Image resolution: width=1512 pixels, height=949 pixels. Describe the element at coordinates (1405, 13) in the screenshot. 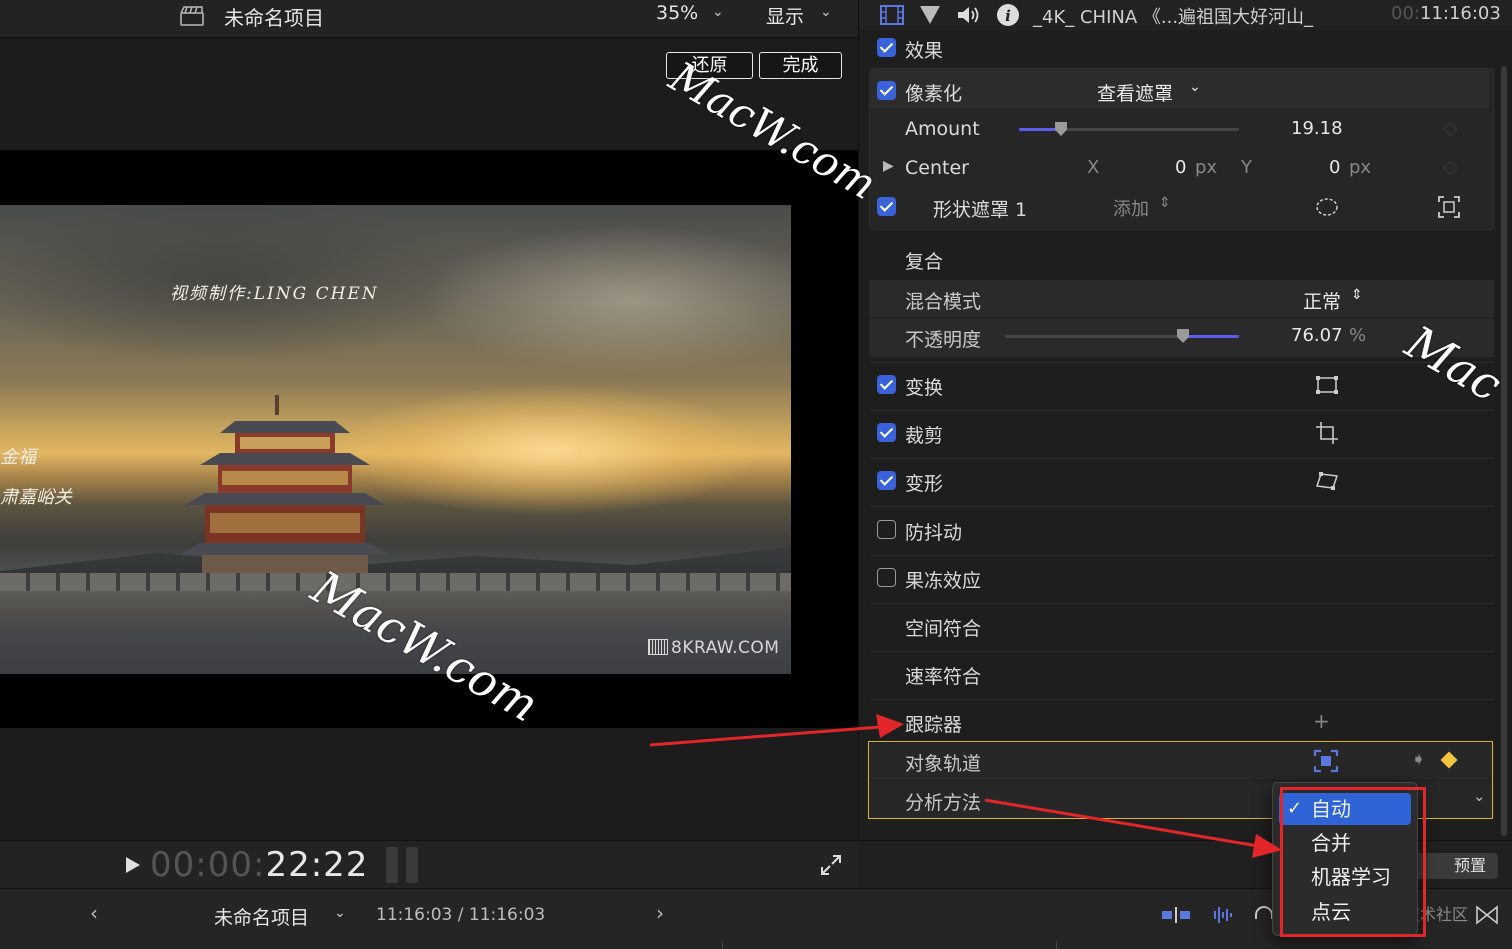

I see `clip-time-dim: 00:` at that location.